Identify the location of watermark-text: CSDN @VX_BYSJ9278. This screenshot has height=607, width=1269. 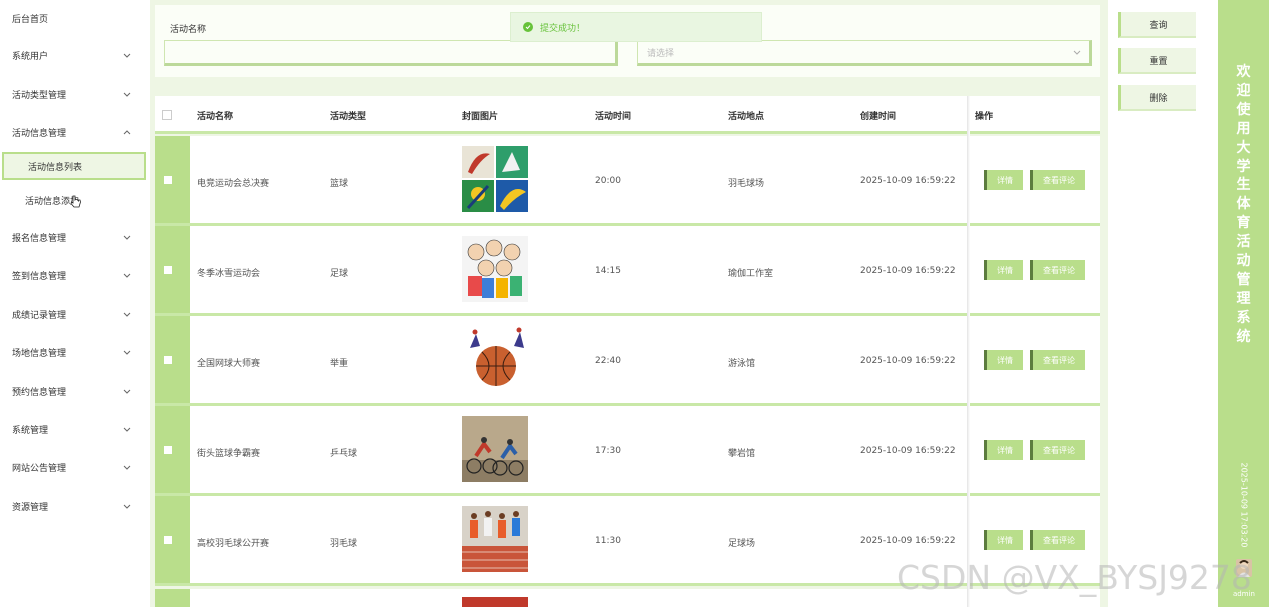
(1074, 577).